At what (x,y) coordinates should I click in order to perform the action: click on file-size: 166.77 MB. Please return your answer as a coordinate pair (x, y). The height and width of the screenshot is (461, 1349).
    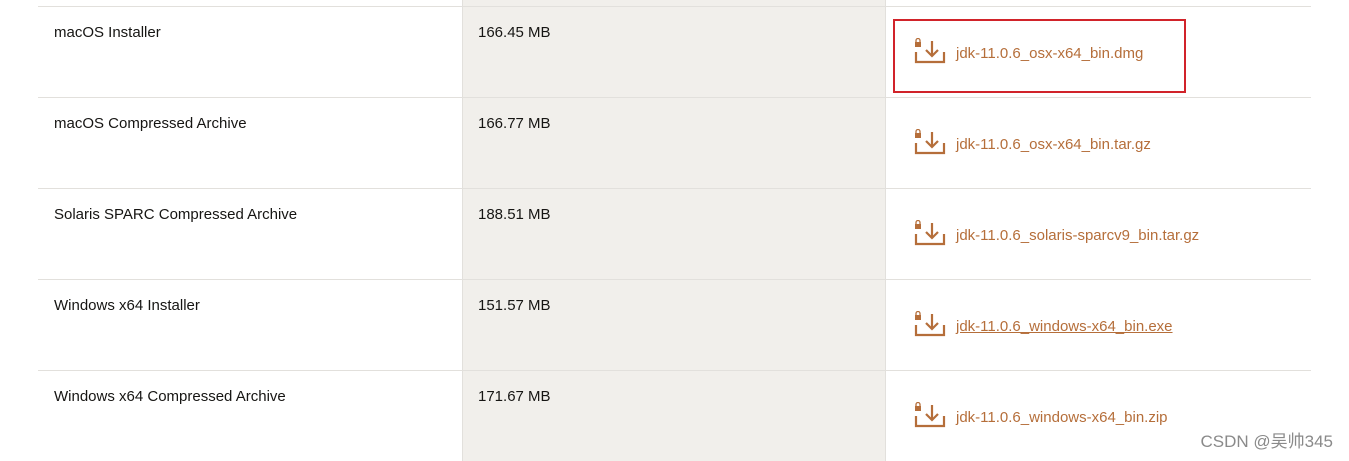
    Looking at the image, I should click on (514, 123).